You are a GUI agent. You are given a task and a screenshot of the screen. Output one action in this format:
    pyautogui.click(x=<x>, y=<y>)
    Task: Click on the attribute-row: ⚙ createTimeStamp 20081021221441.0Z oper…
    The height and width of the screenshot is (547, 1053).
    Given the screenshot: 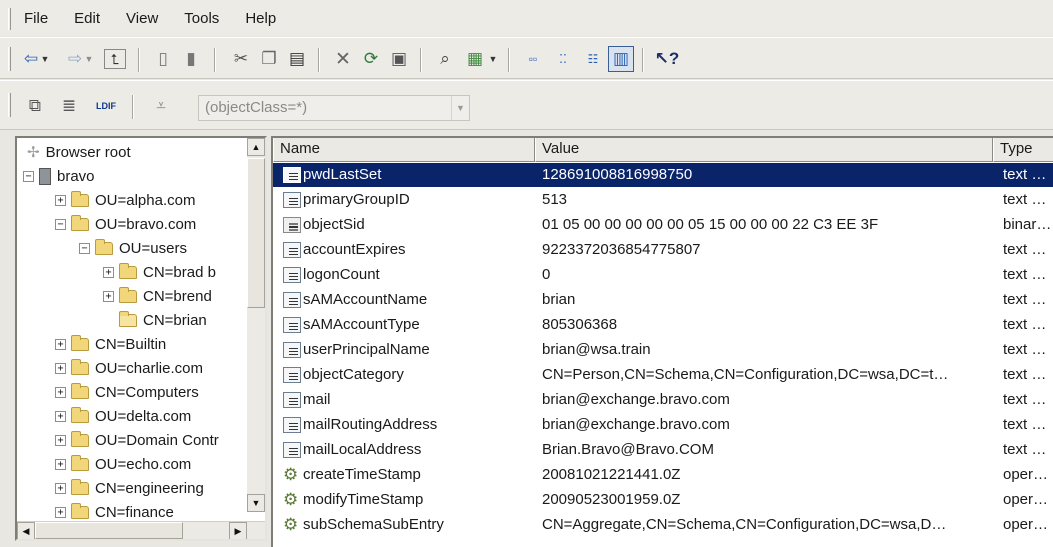 What is the action you would take?
    pyautogui.click(x=663, y=475)
    